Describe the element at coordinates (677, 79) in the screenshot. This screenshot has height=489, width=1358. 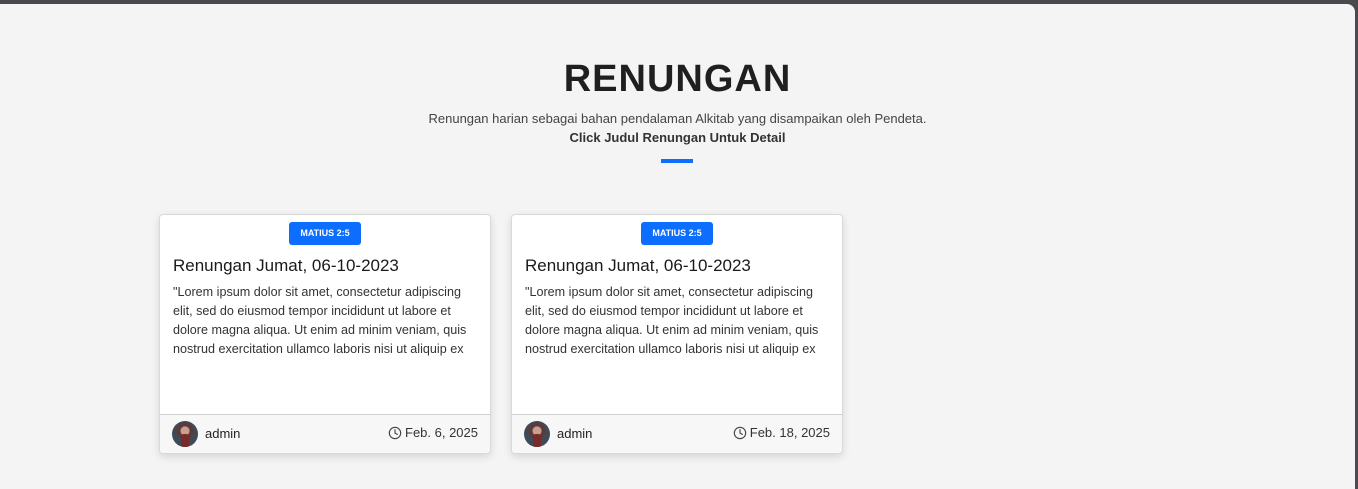
I see `section-title: RENUNGAN` at that location.